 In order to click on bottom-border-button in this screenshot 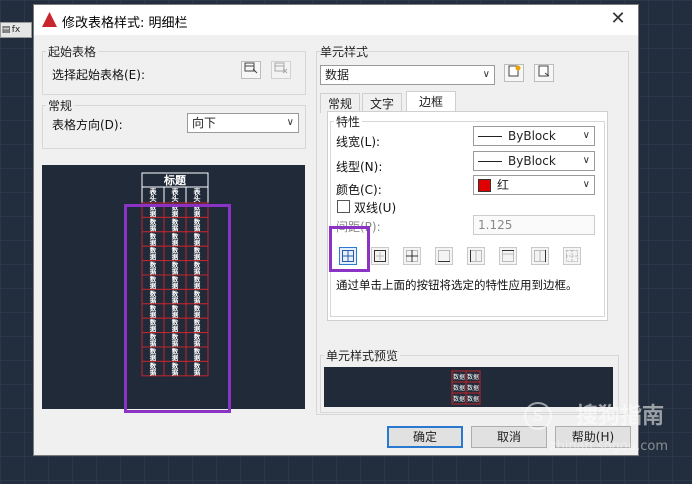, I will do `click(444, 256)`.